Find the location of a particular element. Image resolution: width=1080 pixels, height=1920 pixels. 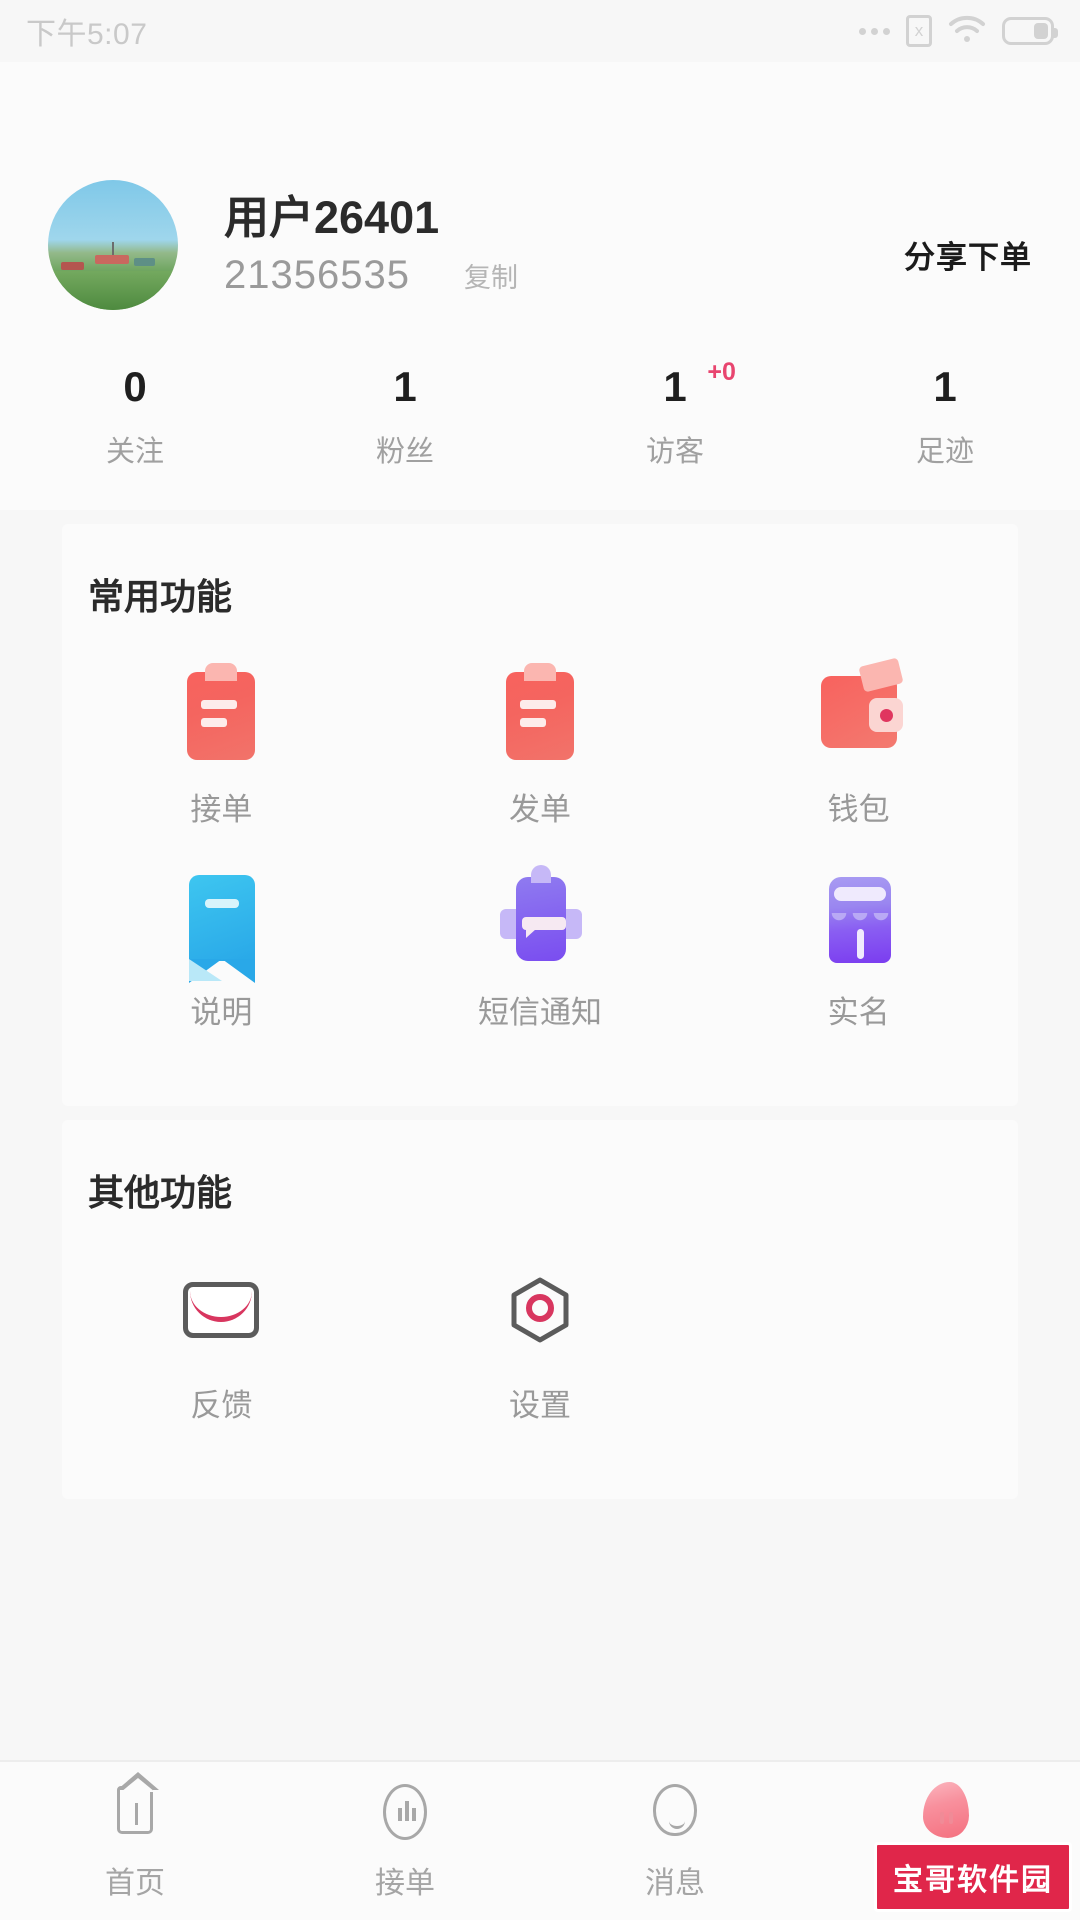

more-dots-icon is located at coordinates (874, 31).